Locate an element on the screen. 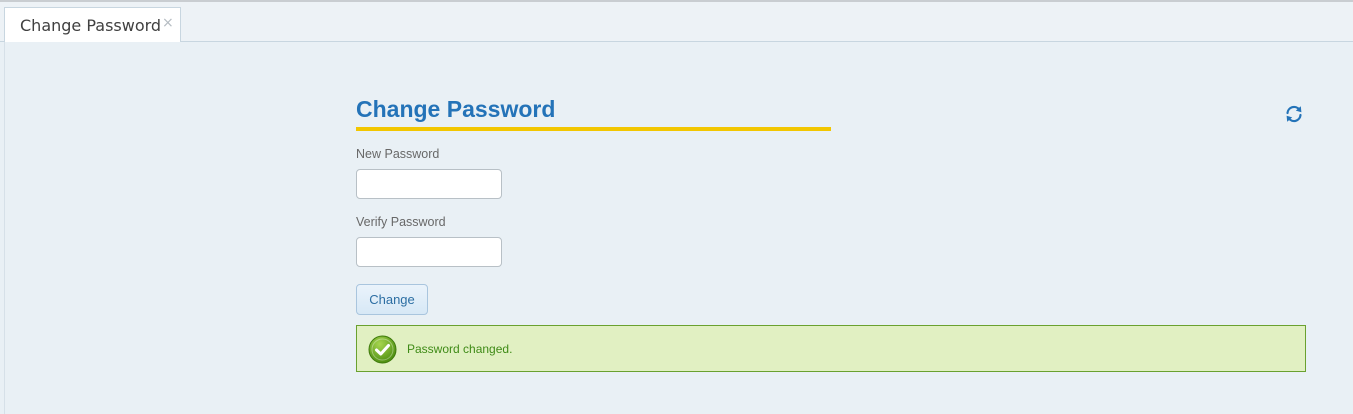 This screenshot has width=1353, height=414. tab-change-password: Change Password × is located at coordinates (92, 24).